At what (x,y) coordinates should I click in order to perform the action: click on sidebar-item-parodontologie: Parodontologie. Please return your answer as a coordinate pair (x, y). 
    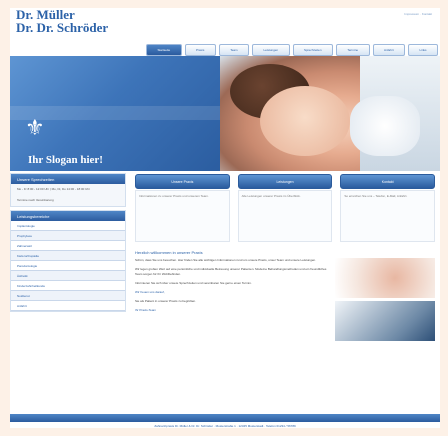
    Looking at the image, I should click on (68, 266).